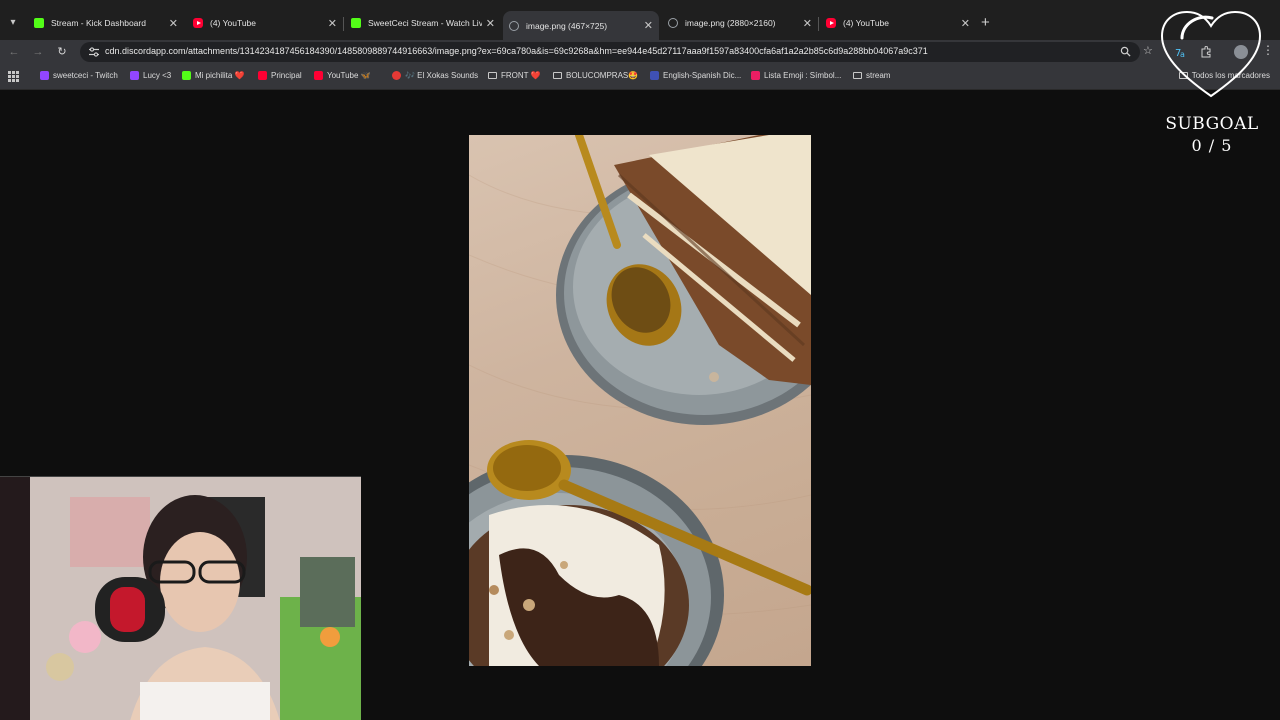 This screenshot has width=1280, height=720. I want to click on subgoal-label: SUBGOAL, so click(1212, 124).